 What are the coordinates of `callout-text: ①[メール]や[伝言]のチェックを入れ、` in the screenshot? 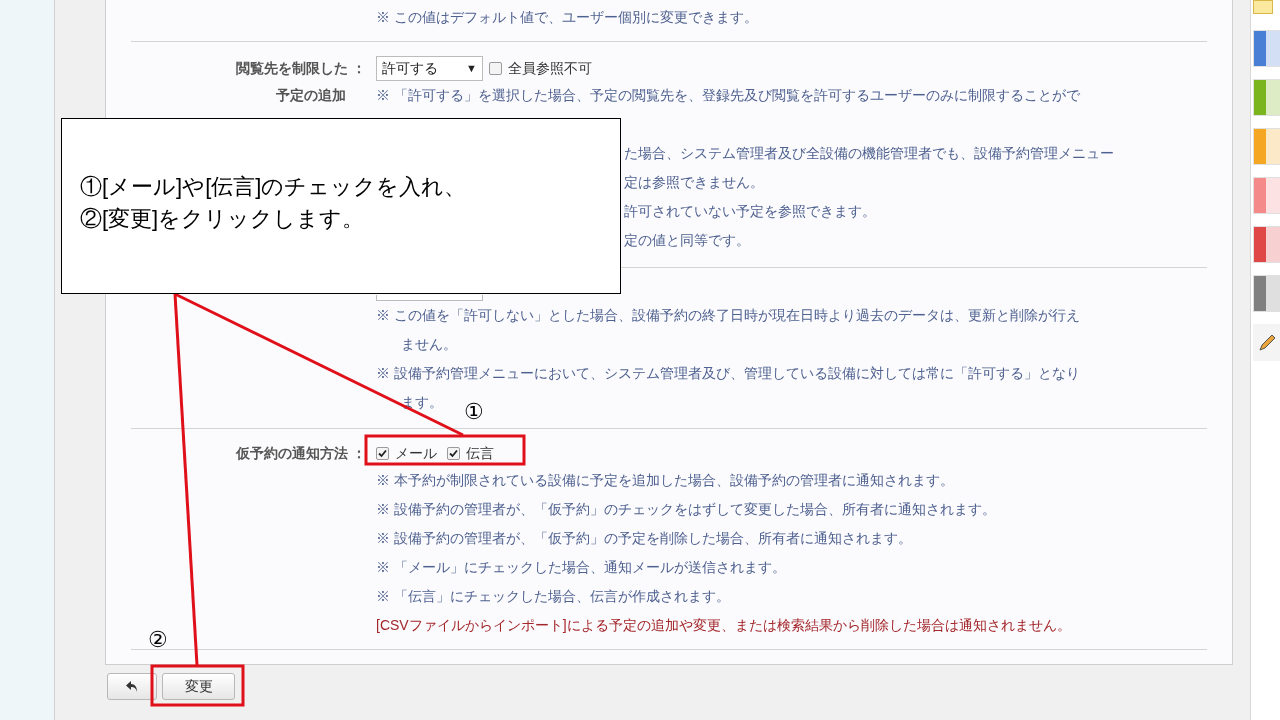 It's located at (274, 187).